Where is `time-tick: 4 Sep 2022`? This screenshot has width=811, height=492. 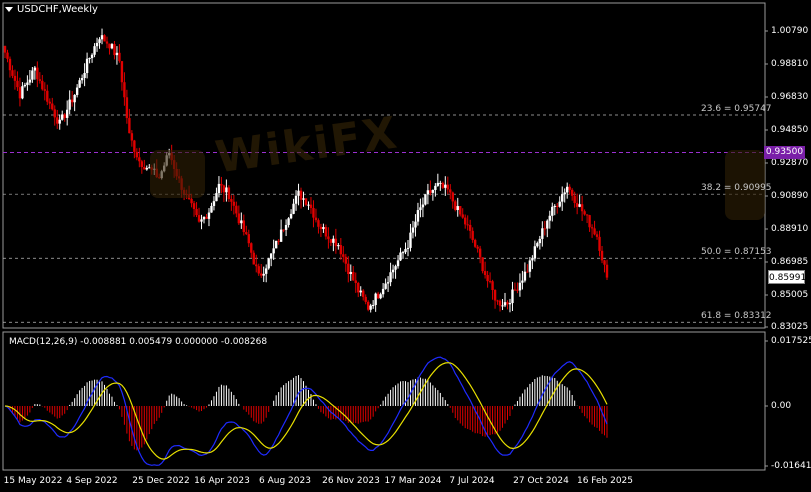
time-tick: 4 Sep 2022 is located at coordinates (92, 481).